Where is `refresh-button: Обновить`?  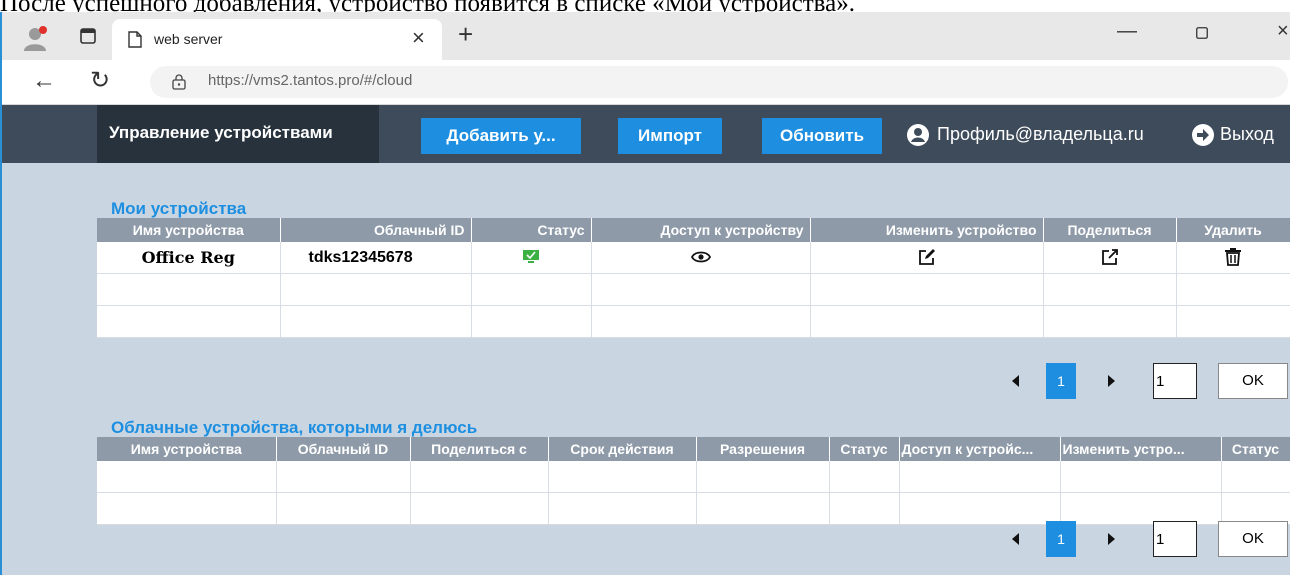 refresh-button: Обновить is located at coordinates (822, 136).